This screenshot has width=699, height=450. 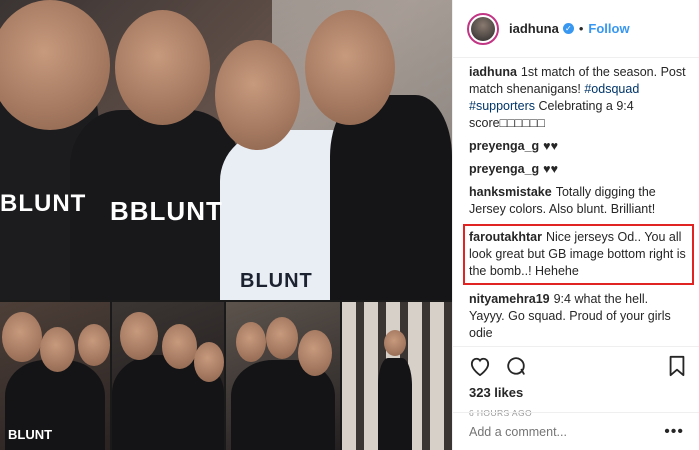 I want to click on thumbnail-1: BLUNT, so click(x=55, y=376).